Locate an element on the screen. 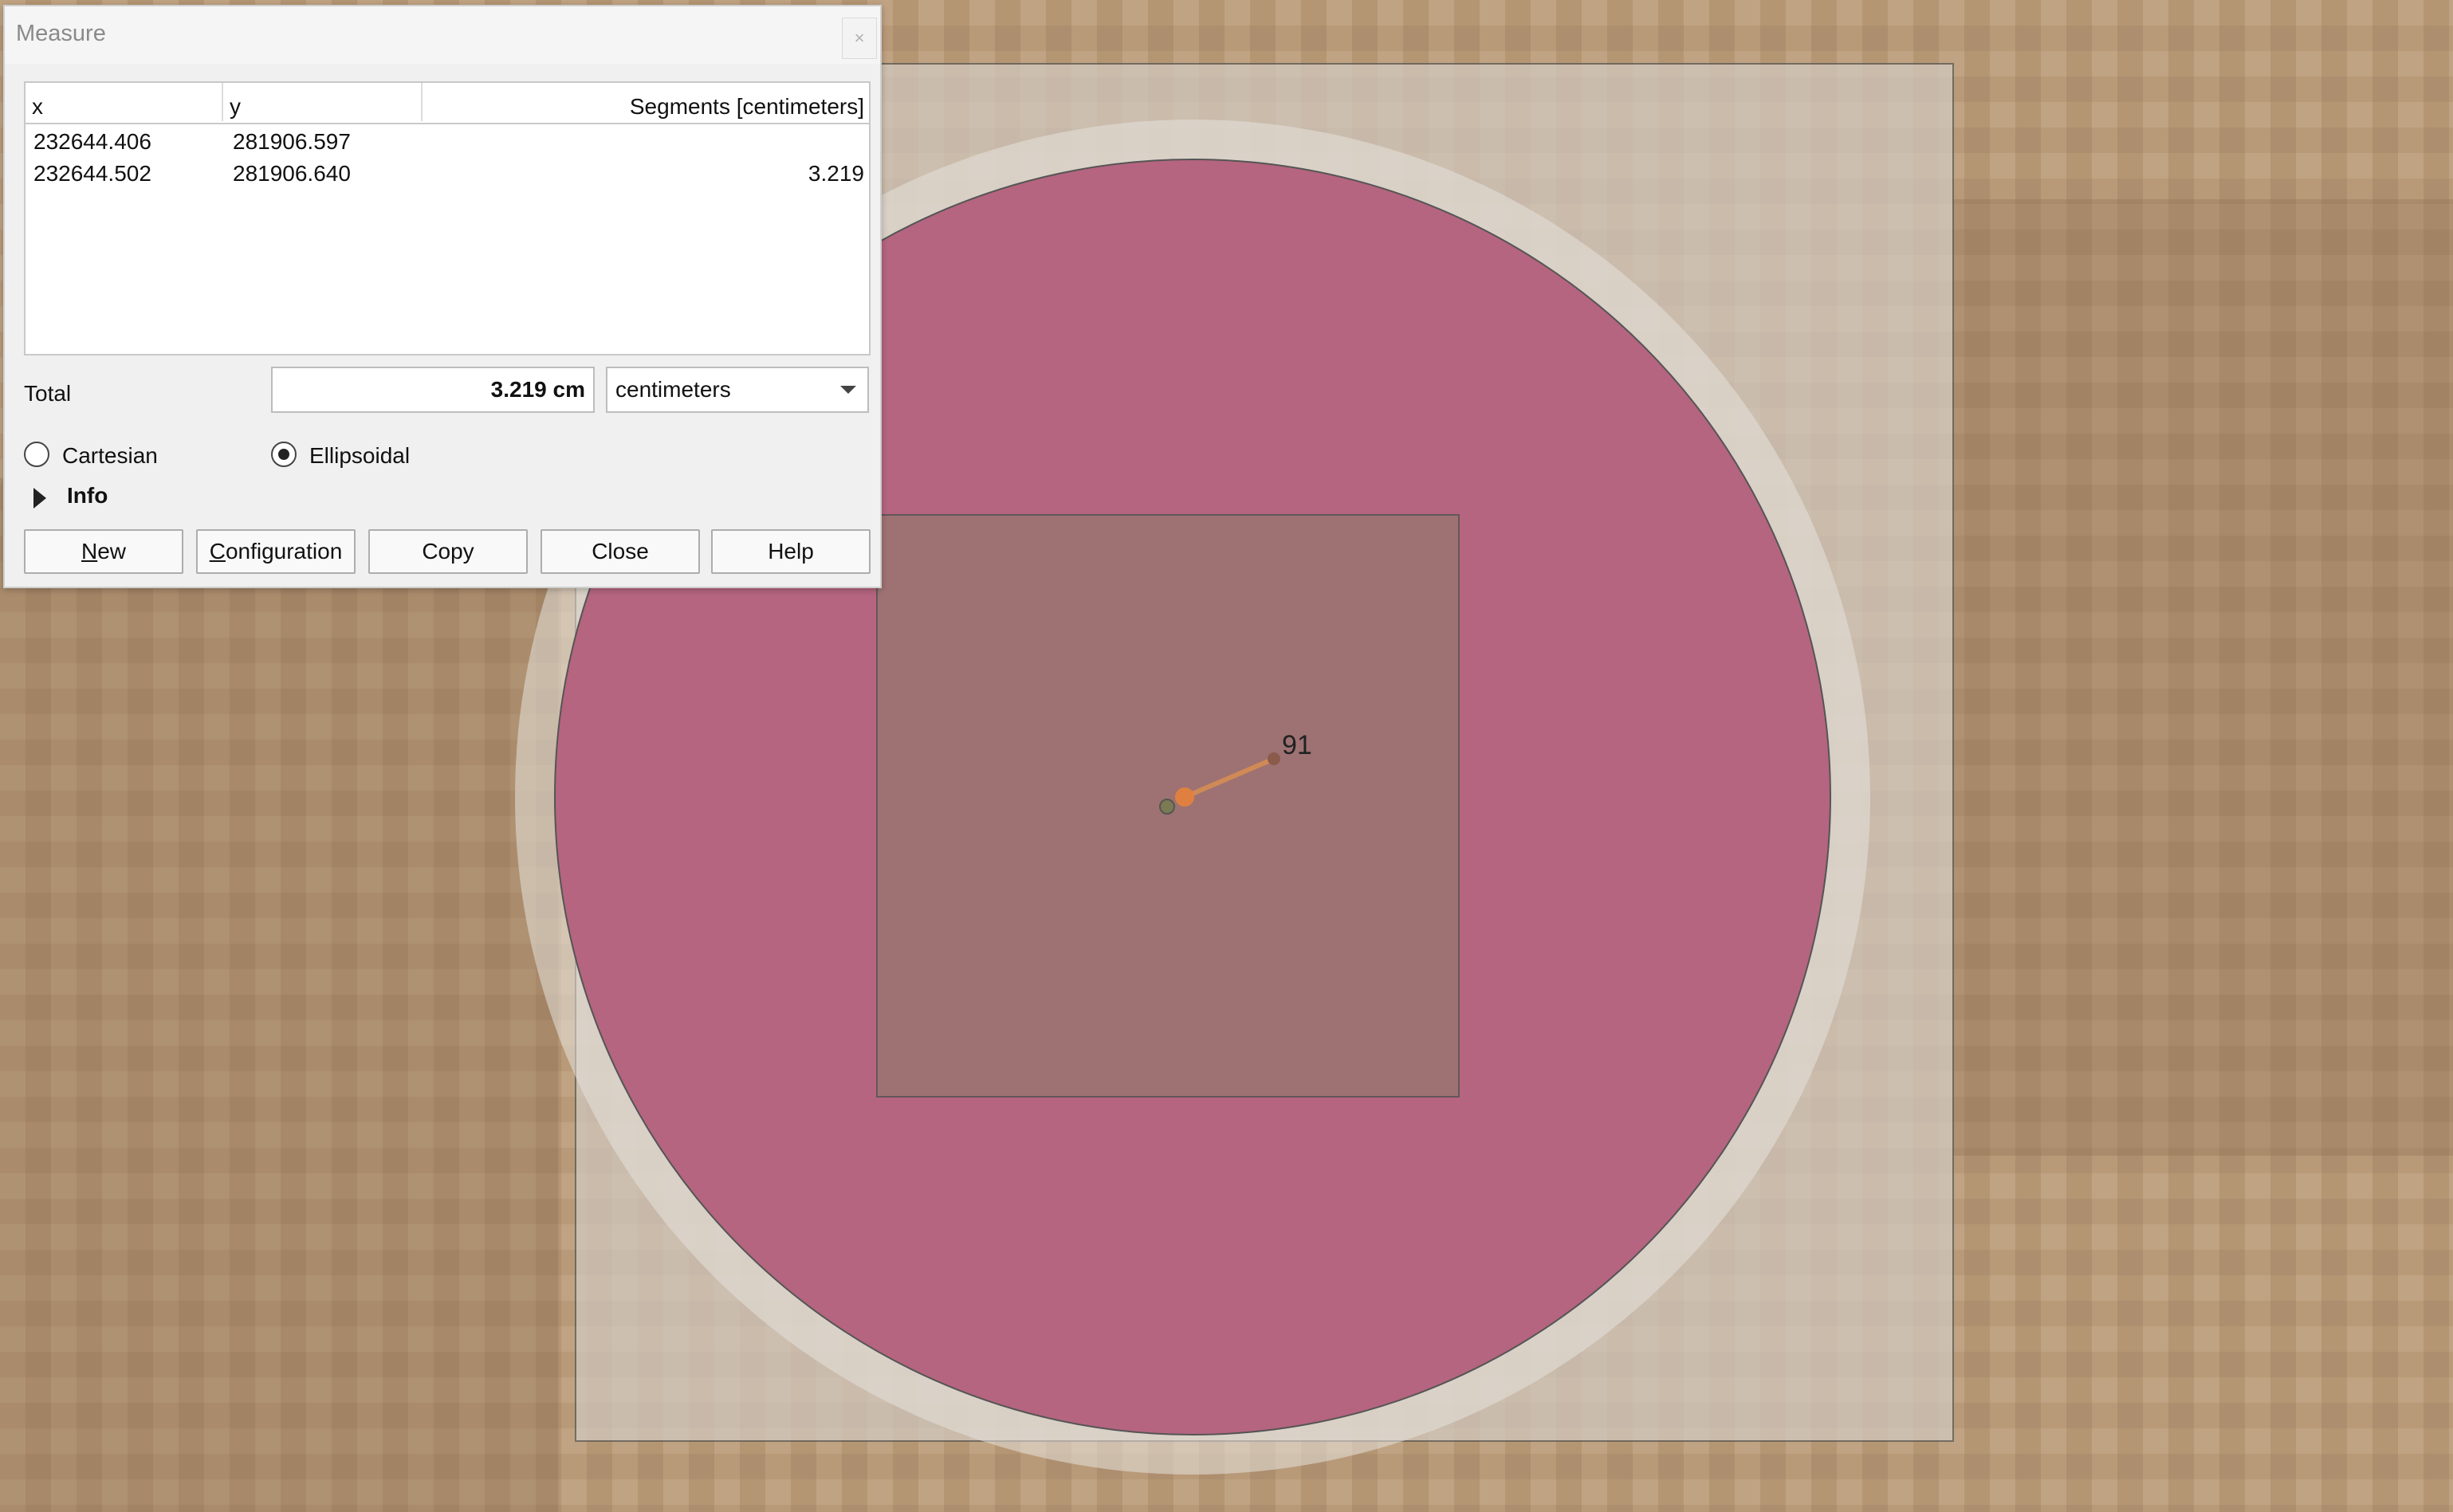 The height and width of the screenshot is (1512, 2453). total-label: Total is located at coordinates (48, 393).